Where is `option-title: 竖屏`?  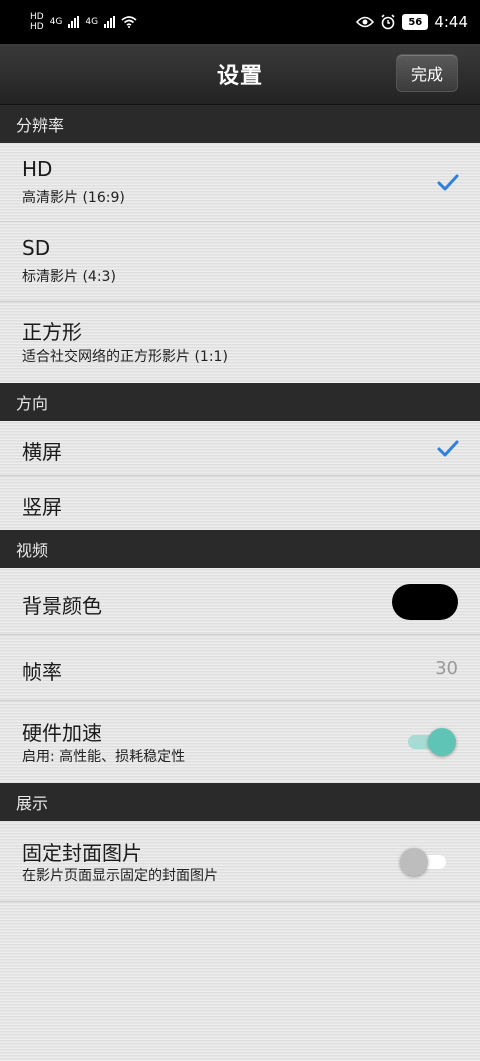 option-title: 竖屏 is located at coordinates (42, 507).